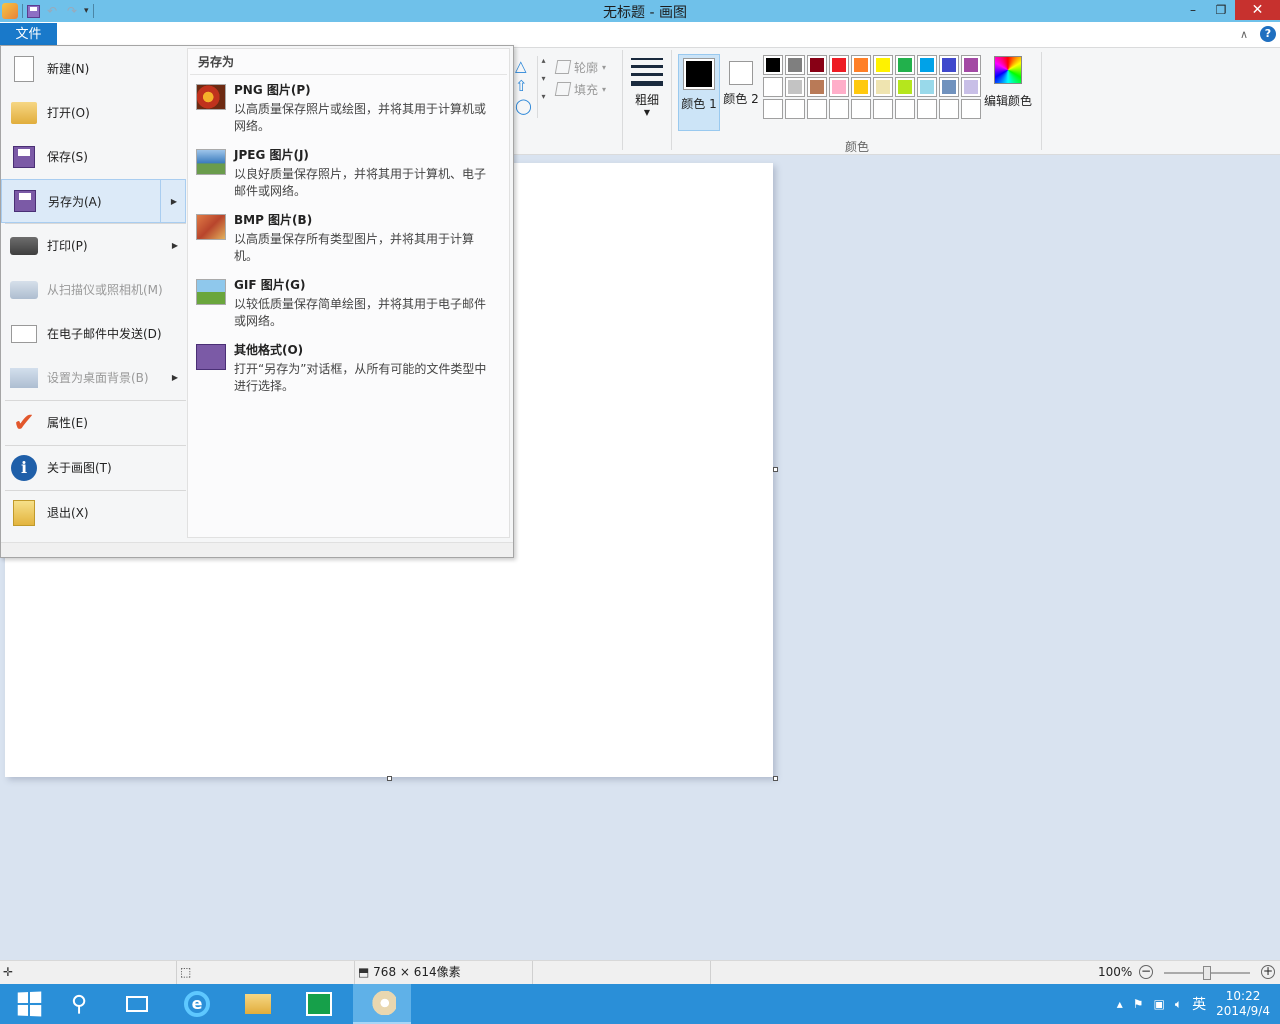 This screenshot has height=1024, width=1280. What do you see at coordinates (1159, 1004) in the screenshot?
I see `network-icon: ▣` at bounding box center [1159, 1004].